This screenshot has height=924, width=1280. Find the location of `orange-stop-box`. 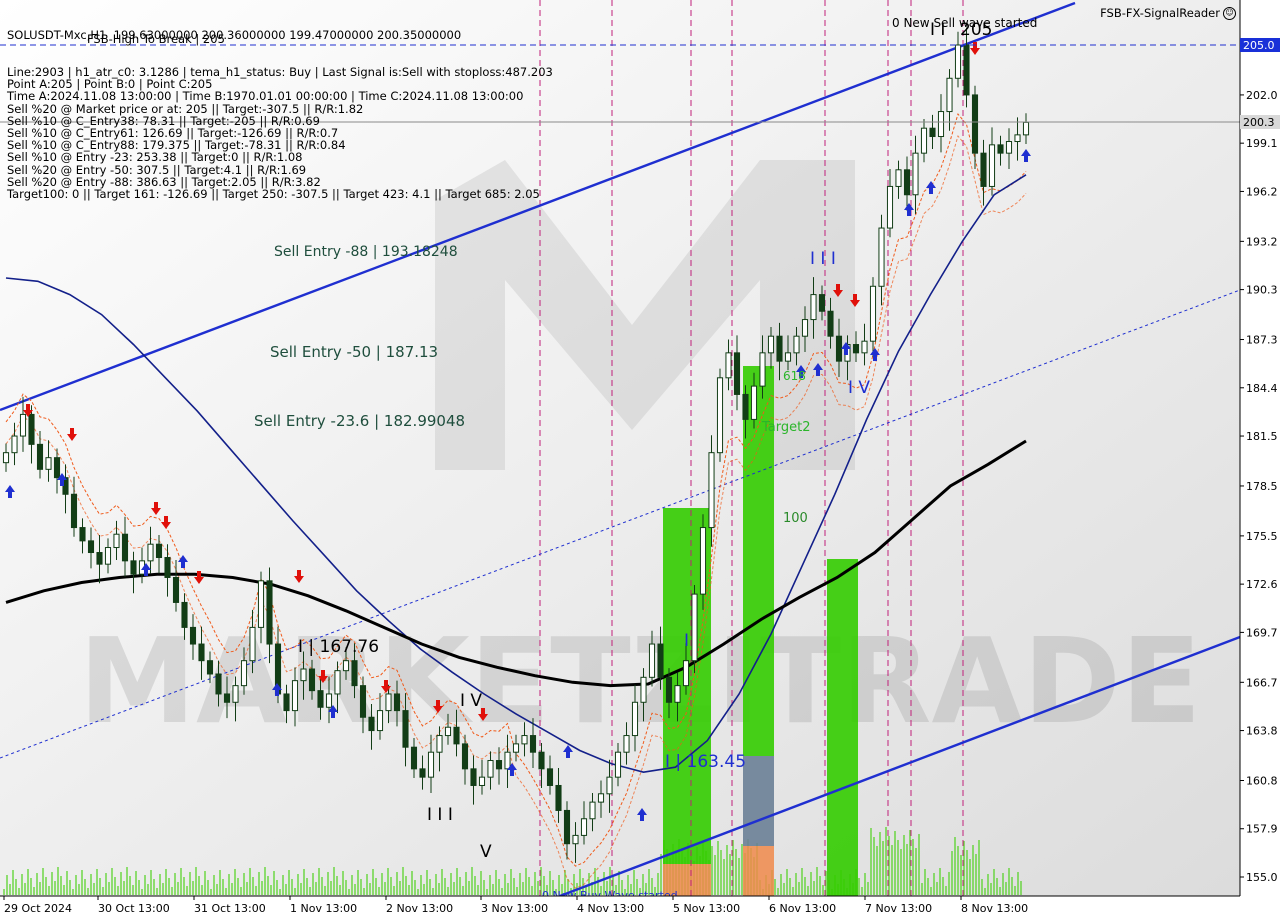

orange-stop-box is located at coordinates (758, 871).